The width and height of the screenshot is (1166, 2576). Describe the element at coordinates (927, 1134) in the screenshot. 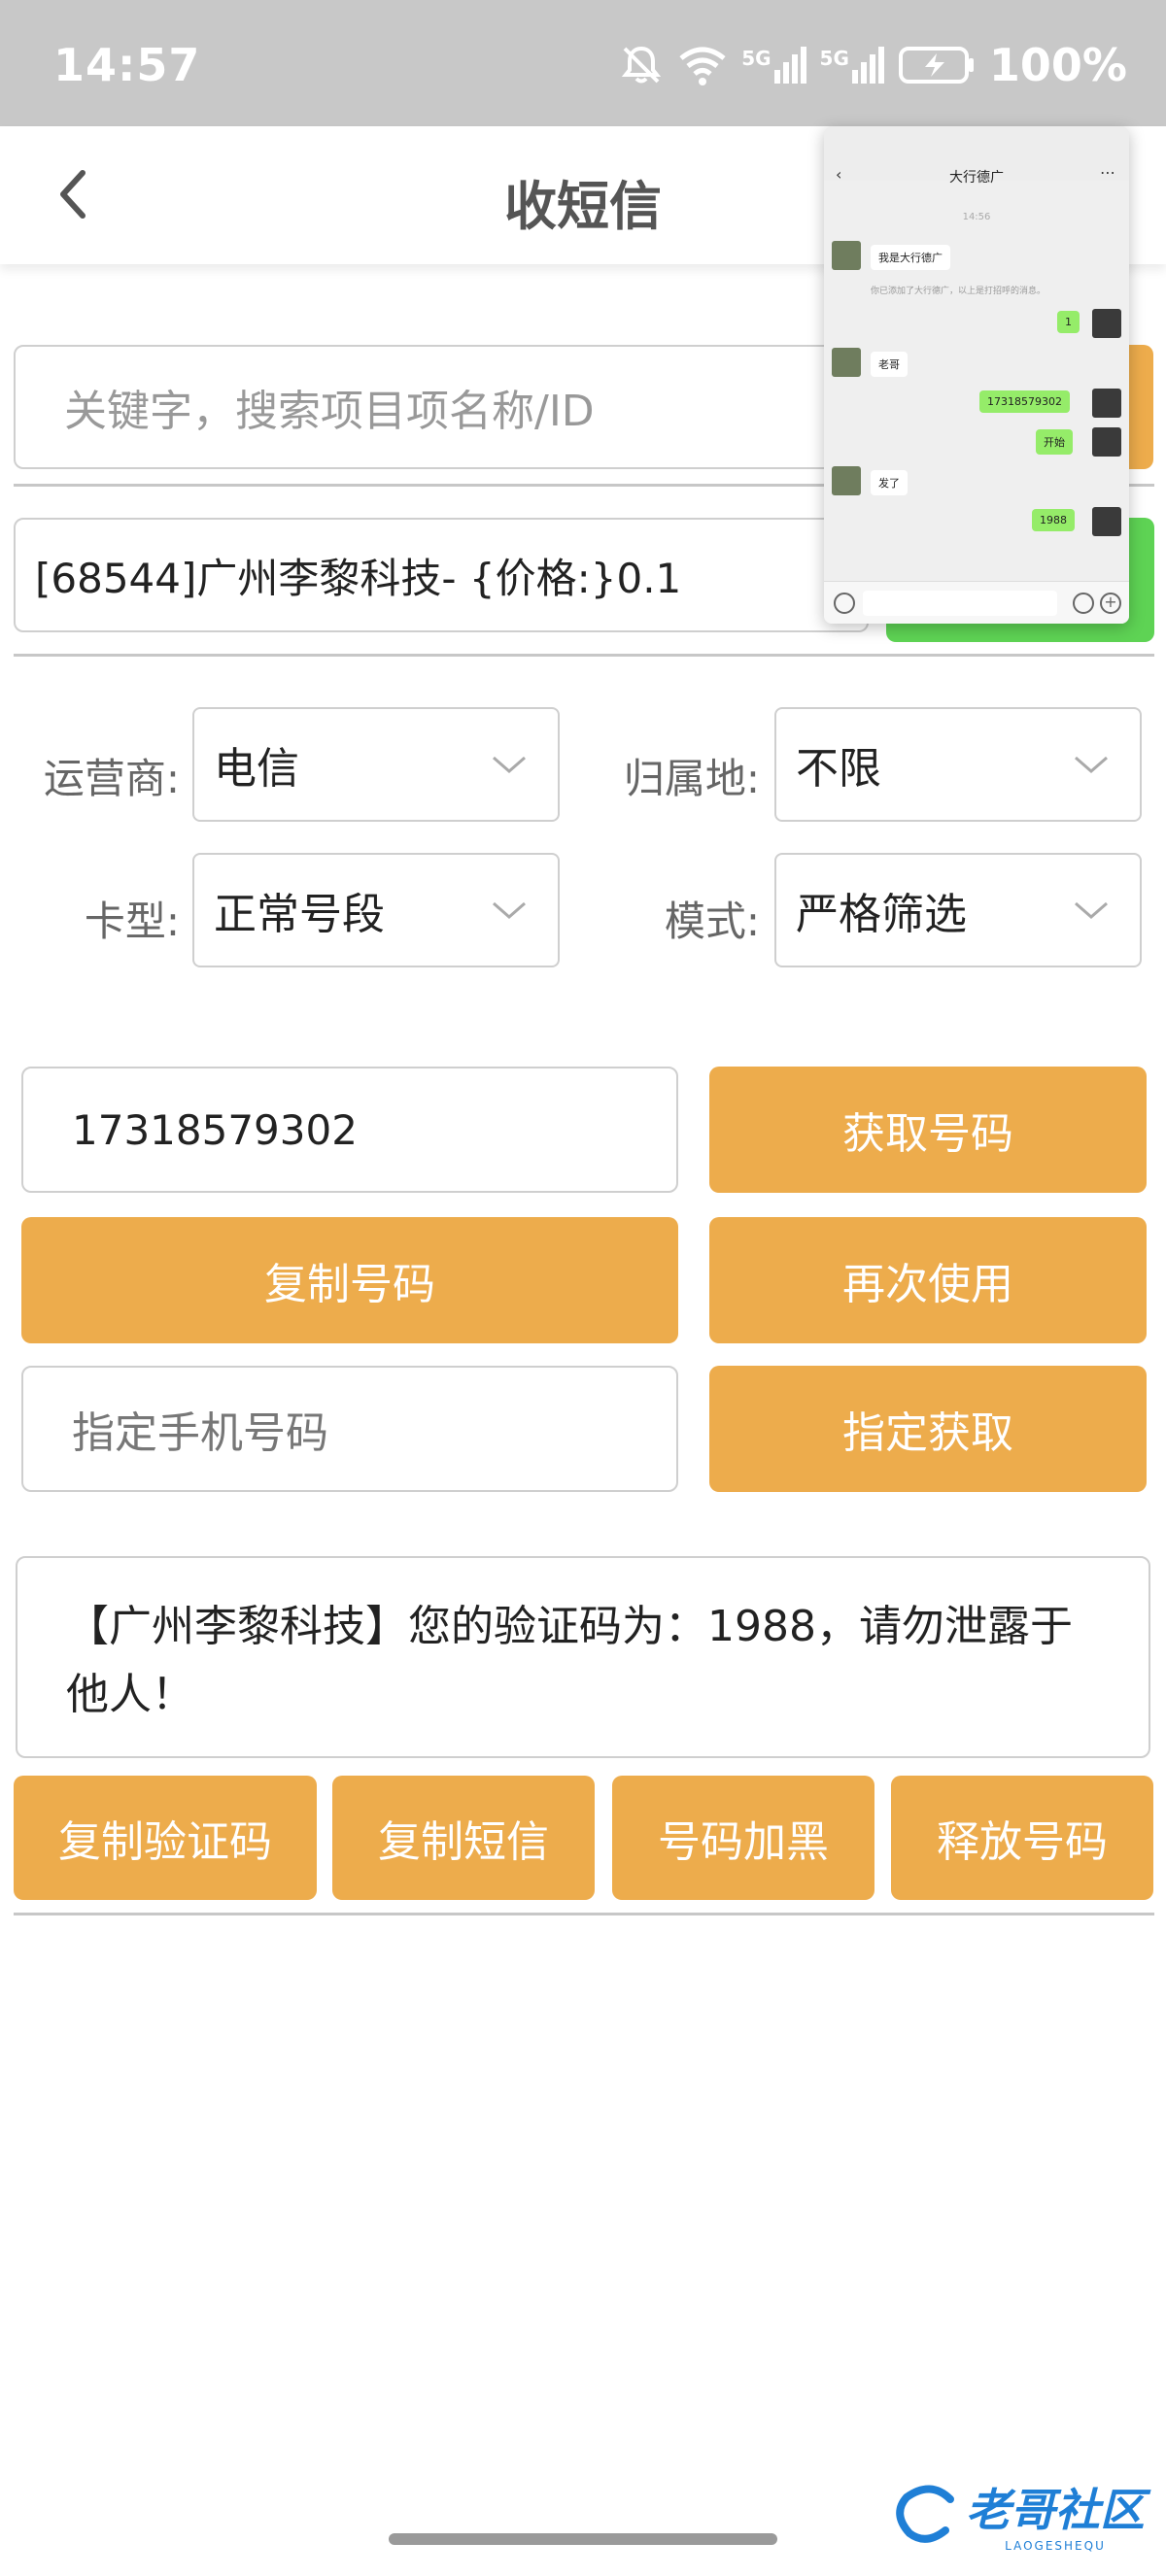

I see `get-number-label: 获取号码` at that location.